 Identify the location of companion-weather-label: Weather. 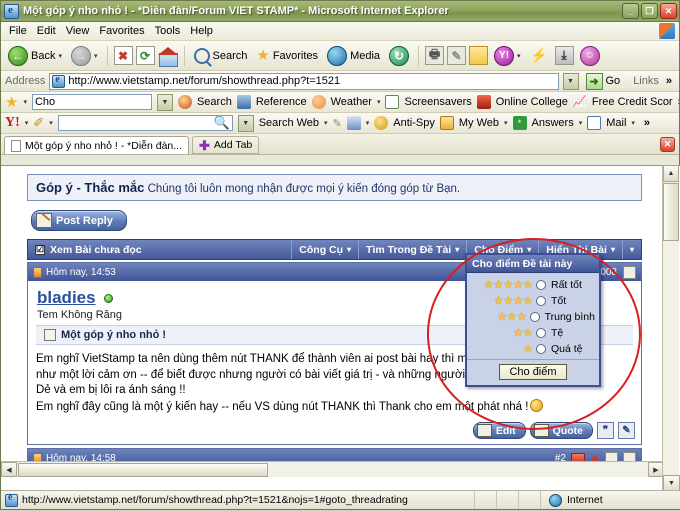
(351, 102).